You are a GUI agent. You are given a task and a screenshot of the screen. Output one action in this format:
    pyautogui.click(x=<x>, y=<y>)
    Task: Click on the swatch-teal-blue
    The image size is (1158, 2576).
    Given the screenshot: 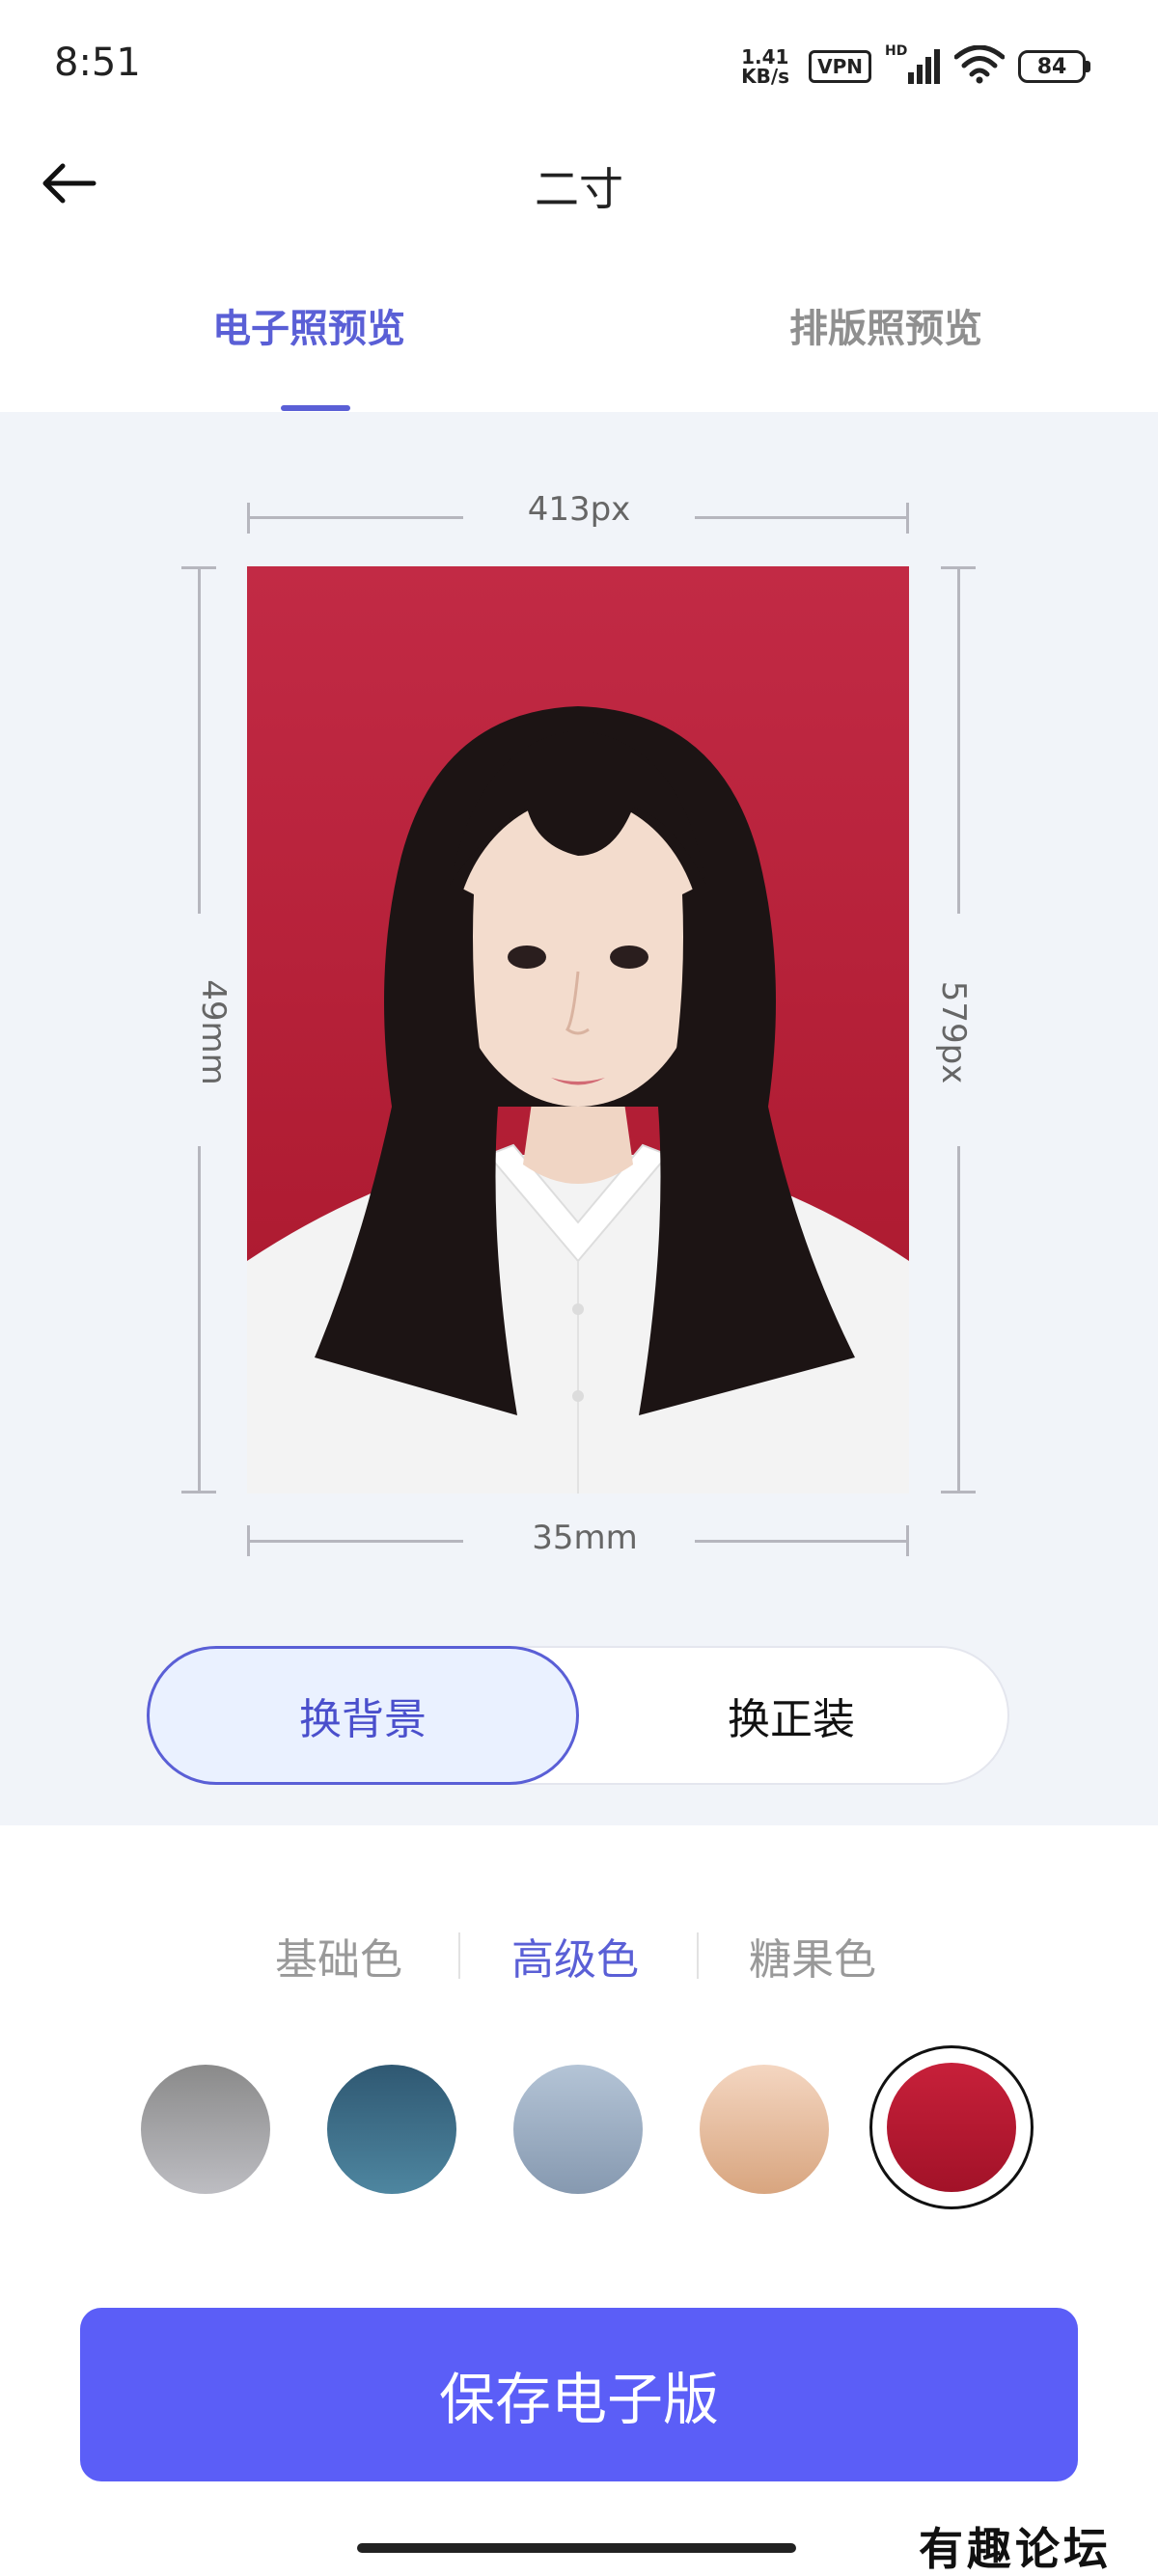 What is the action you would take?
    pyautogui.click(x=391, y=2129)
    